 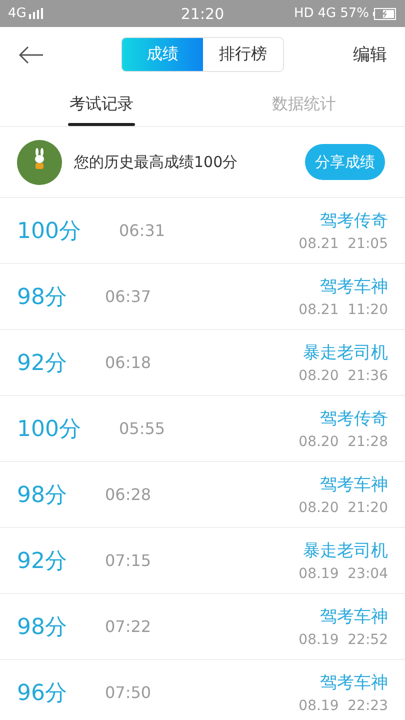 What do you see at coordinates (156, 162) in the screenshot?
I see `best-score-text: 您的历史最高成绩100分` at bounding box center [156, 162].